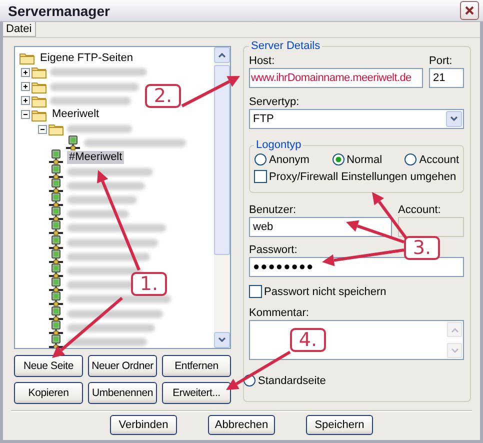 This screenshot has width=483, height=443. I want to click on step-label: 3., so click(422, 248).